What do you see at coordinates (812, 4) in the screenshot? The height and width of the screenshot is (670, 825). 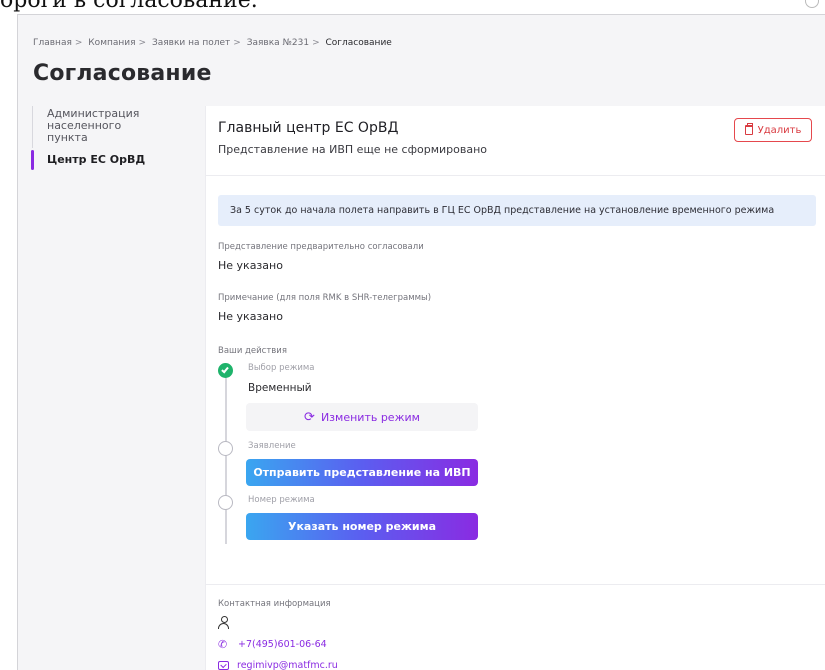 I see `corner-circle-icon` at bounding box center [812, 4].